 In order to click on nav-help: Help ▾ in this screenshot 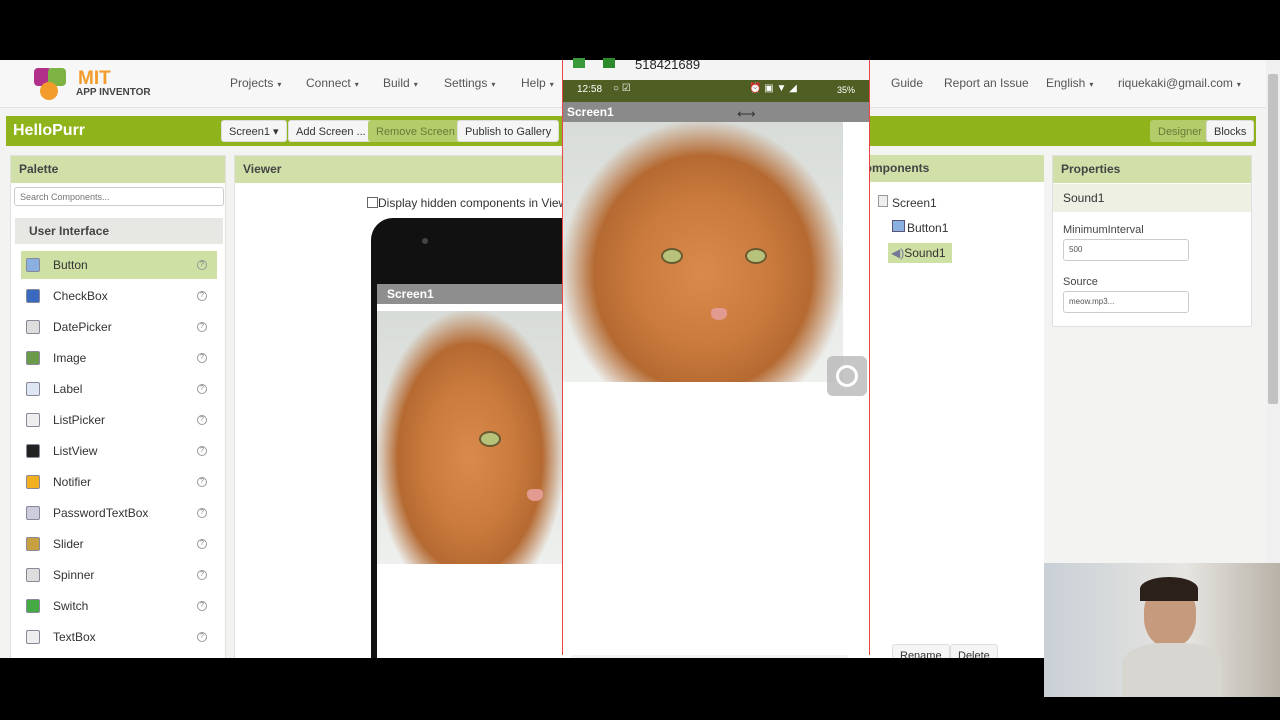, I will do `click(537, 83)`.